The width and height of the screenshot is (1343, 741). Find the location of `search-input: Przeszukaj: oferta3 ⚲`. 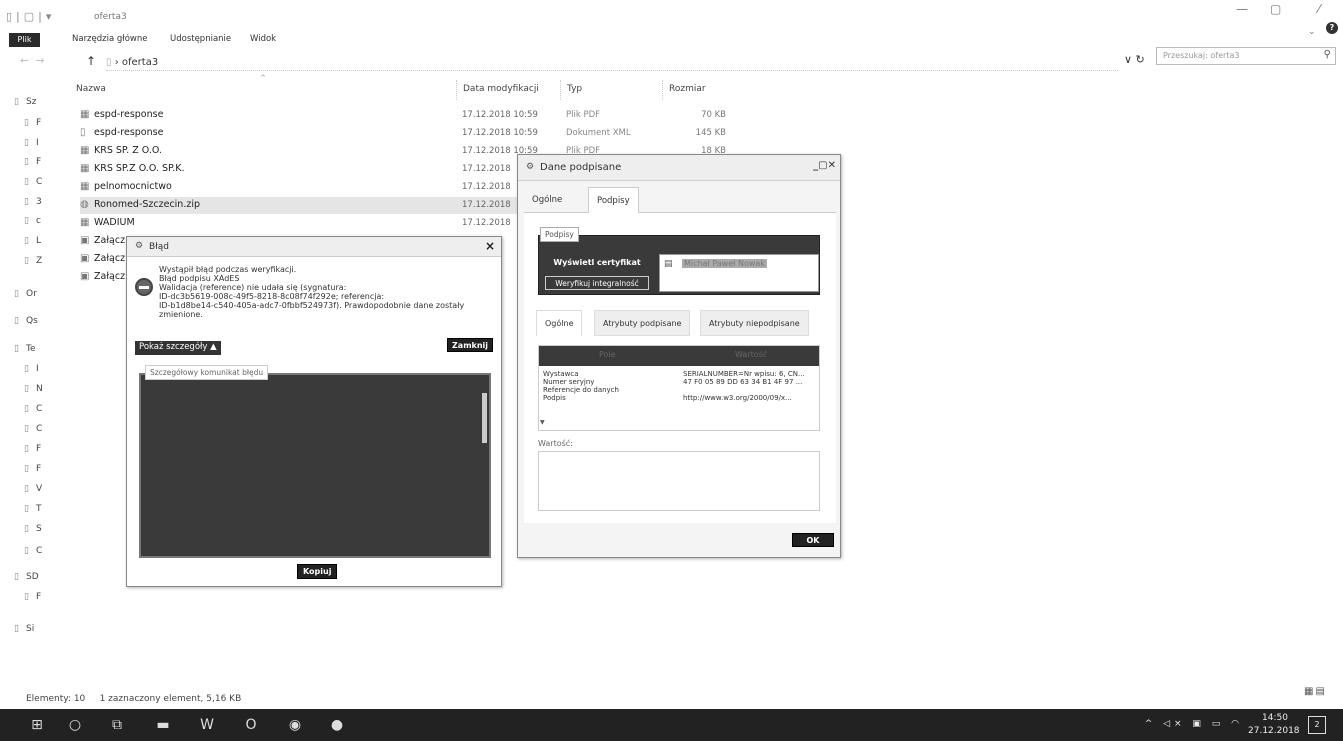

search-input: Przeszukaj: oferta3 ⚲ is located at coordinates (1246, 56).